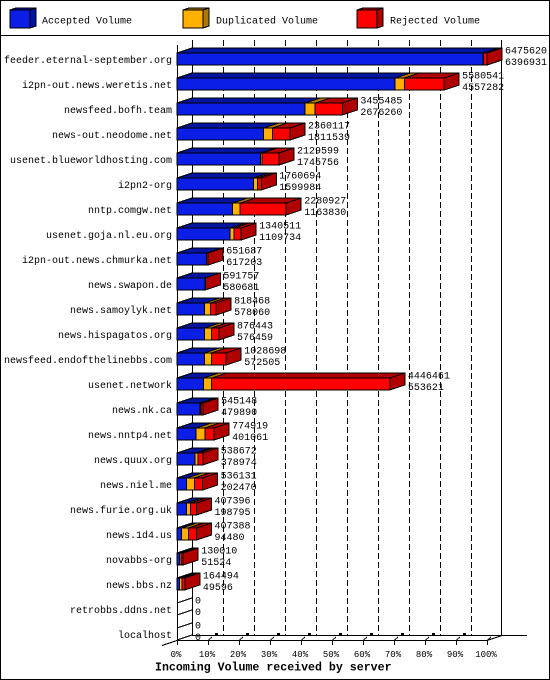 This screenshot has height=680, width=550. What do you see at coordinates (216, 563) in the screenshot?
I see `value-label-accepted: 51524` at bounding box center [216, 563].